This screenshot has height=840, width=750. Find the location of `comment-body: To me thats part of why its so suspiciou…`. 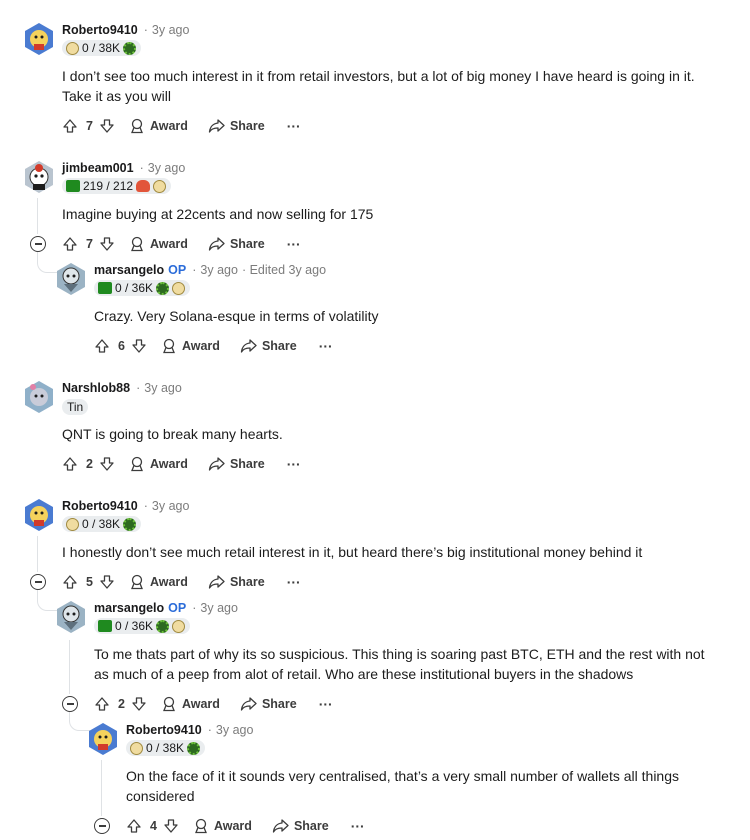

comment-body: To me thats part of why its so suspiciou… is located at coordinates (399, 664).